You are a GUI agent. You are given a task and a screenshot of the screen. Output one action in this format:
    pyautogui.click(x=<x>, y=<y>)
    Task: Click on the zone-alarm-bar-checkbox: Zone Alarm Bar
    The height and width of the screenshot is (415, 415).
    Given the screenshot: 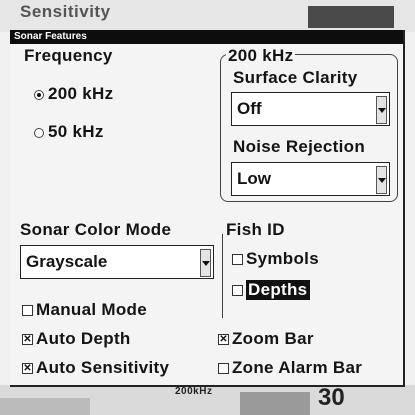 What is the action you would take?
    pyautogui.click(x=313, y=369)
    